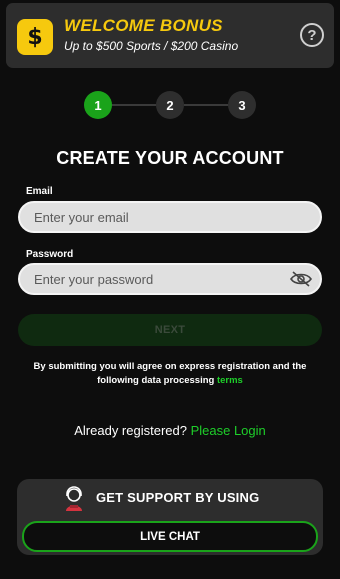 The height and width of the screenshot is (579, 340). What do you see at coordinates (228, 430) in the screenshot?
I see `login-link: Please Login` at bounding box center [228, 430].